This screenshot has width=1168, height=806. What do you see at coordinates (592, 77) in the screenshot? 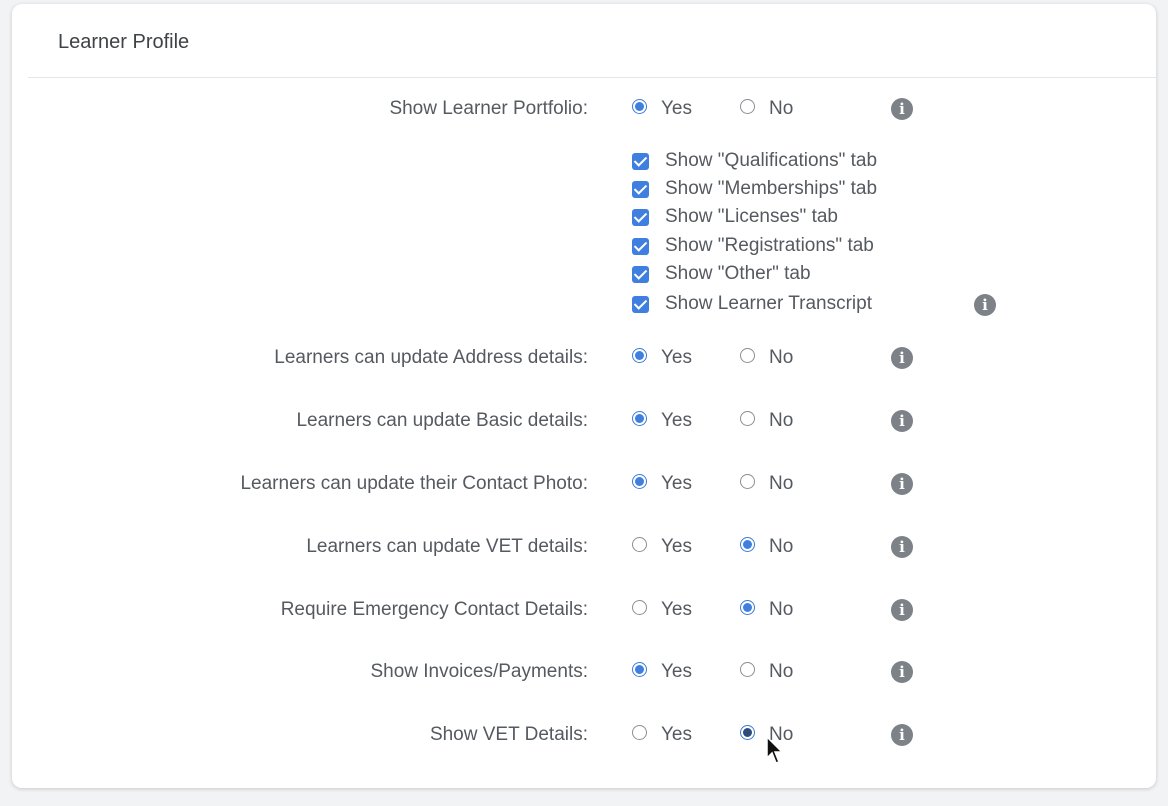
I see `header-divider` at bounding box center [592, 77].